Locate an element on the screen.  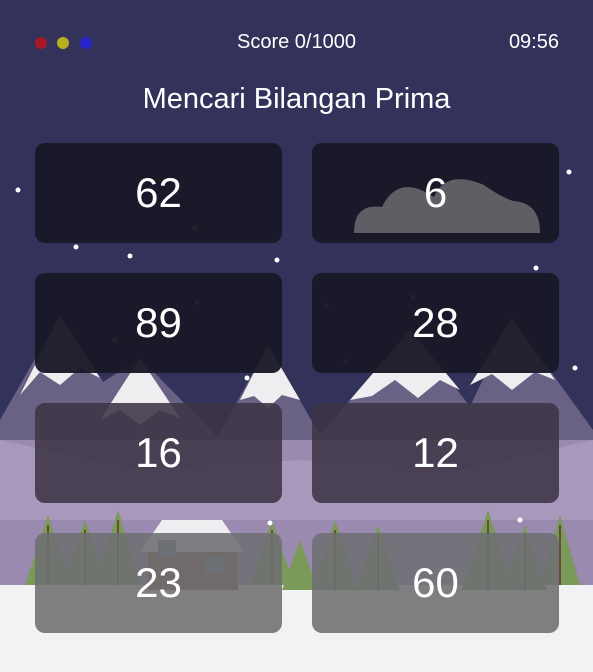
number-card: 12 is located at coordinates (435, 453).